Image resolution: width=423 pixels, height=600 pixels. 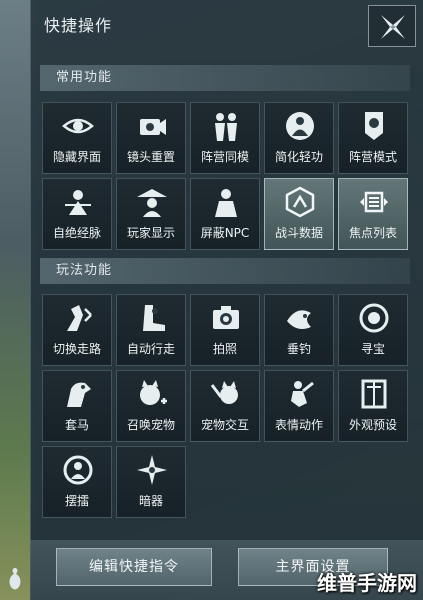 What do you see at coordinates (78, 25) in the screenshot?
I see `panel-title: 快捷操作` at bounding box center [78, 25].